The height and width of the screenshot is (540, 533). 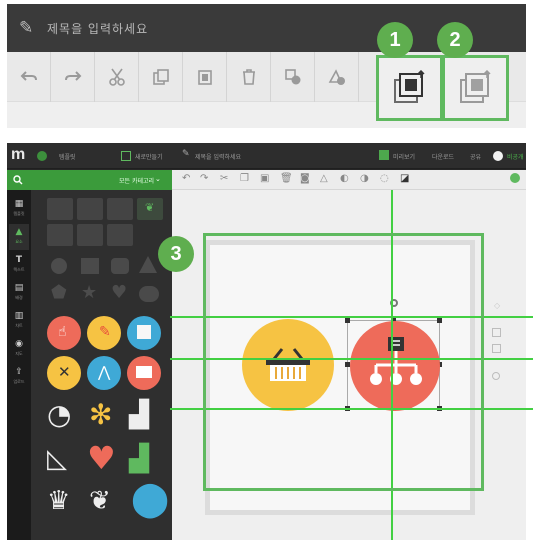 What do you see at coordinates (264, 178) in the screenshot?
I see `paste-icon: ▣` at bounding box center [264, 178].